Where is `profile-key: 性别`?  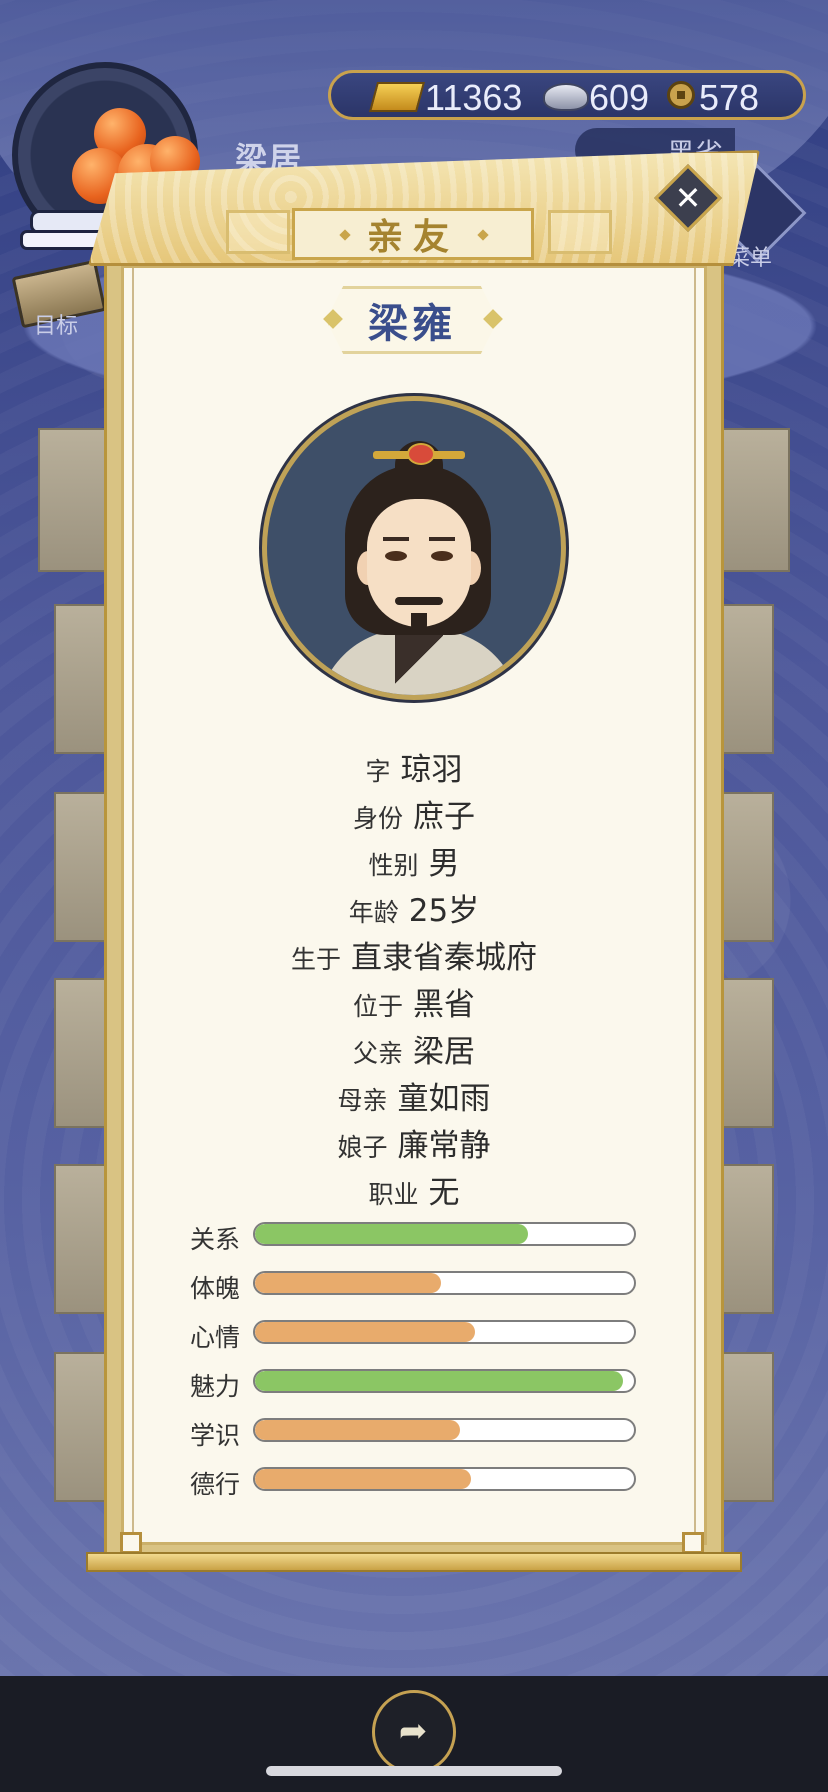
profile-key: 性别 is located at coordinates (393, 865).